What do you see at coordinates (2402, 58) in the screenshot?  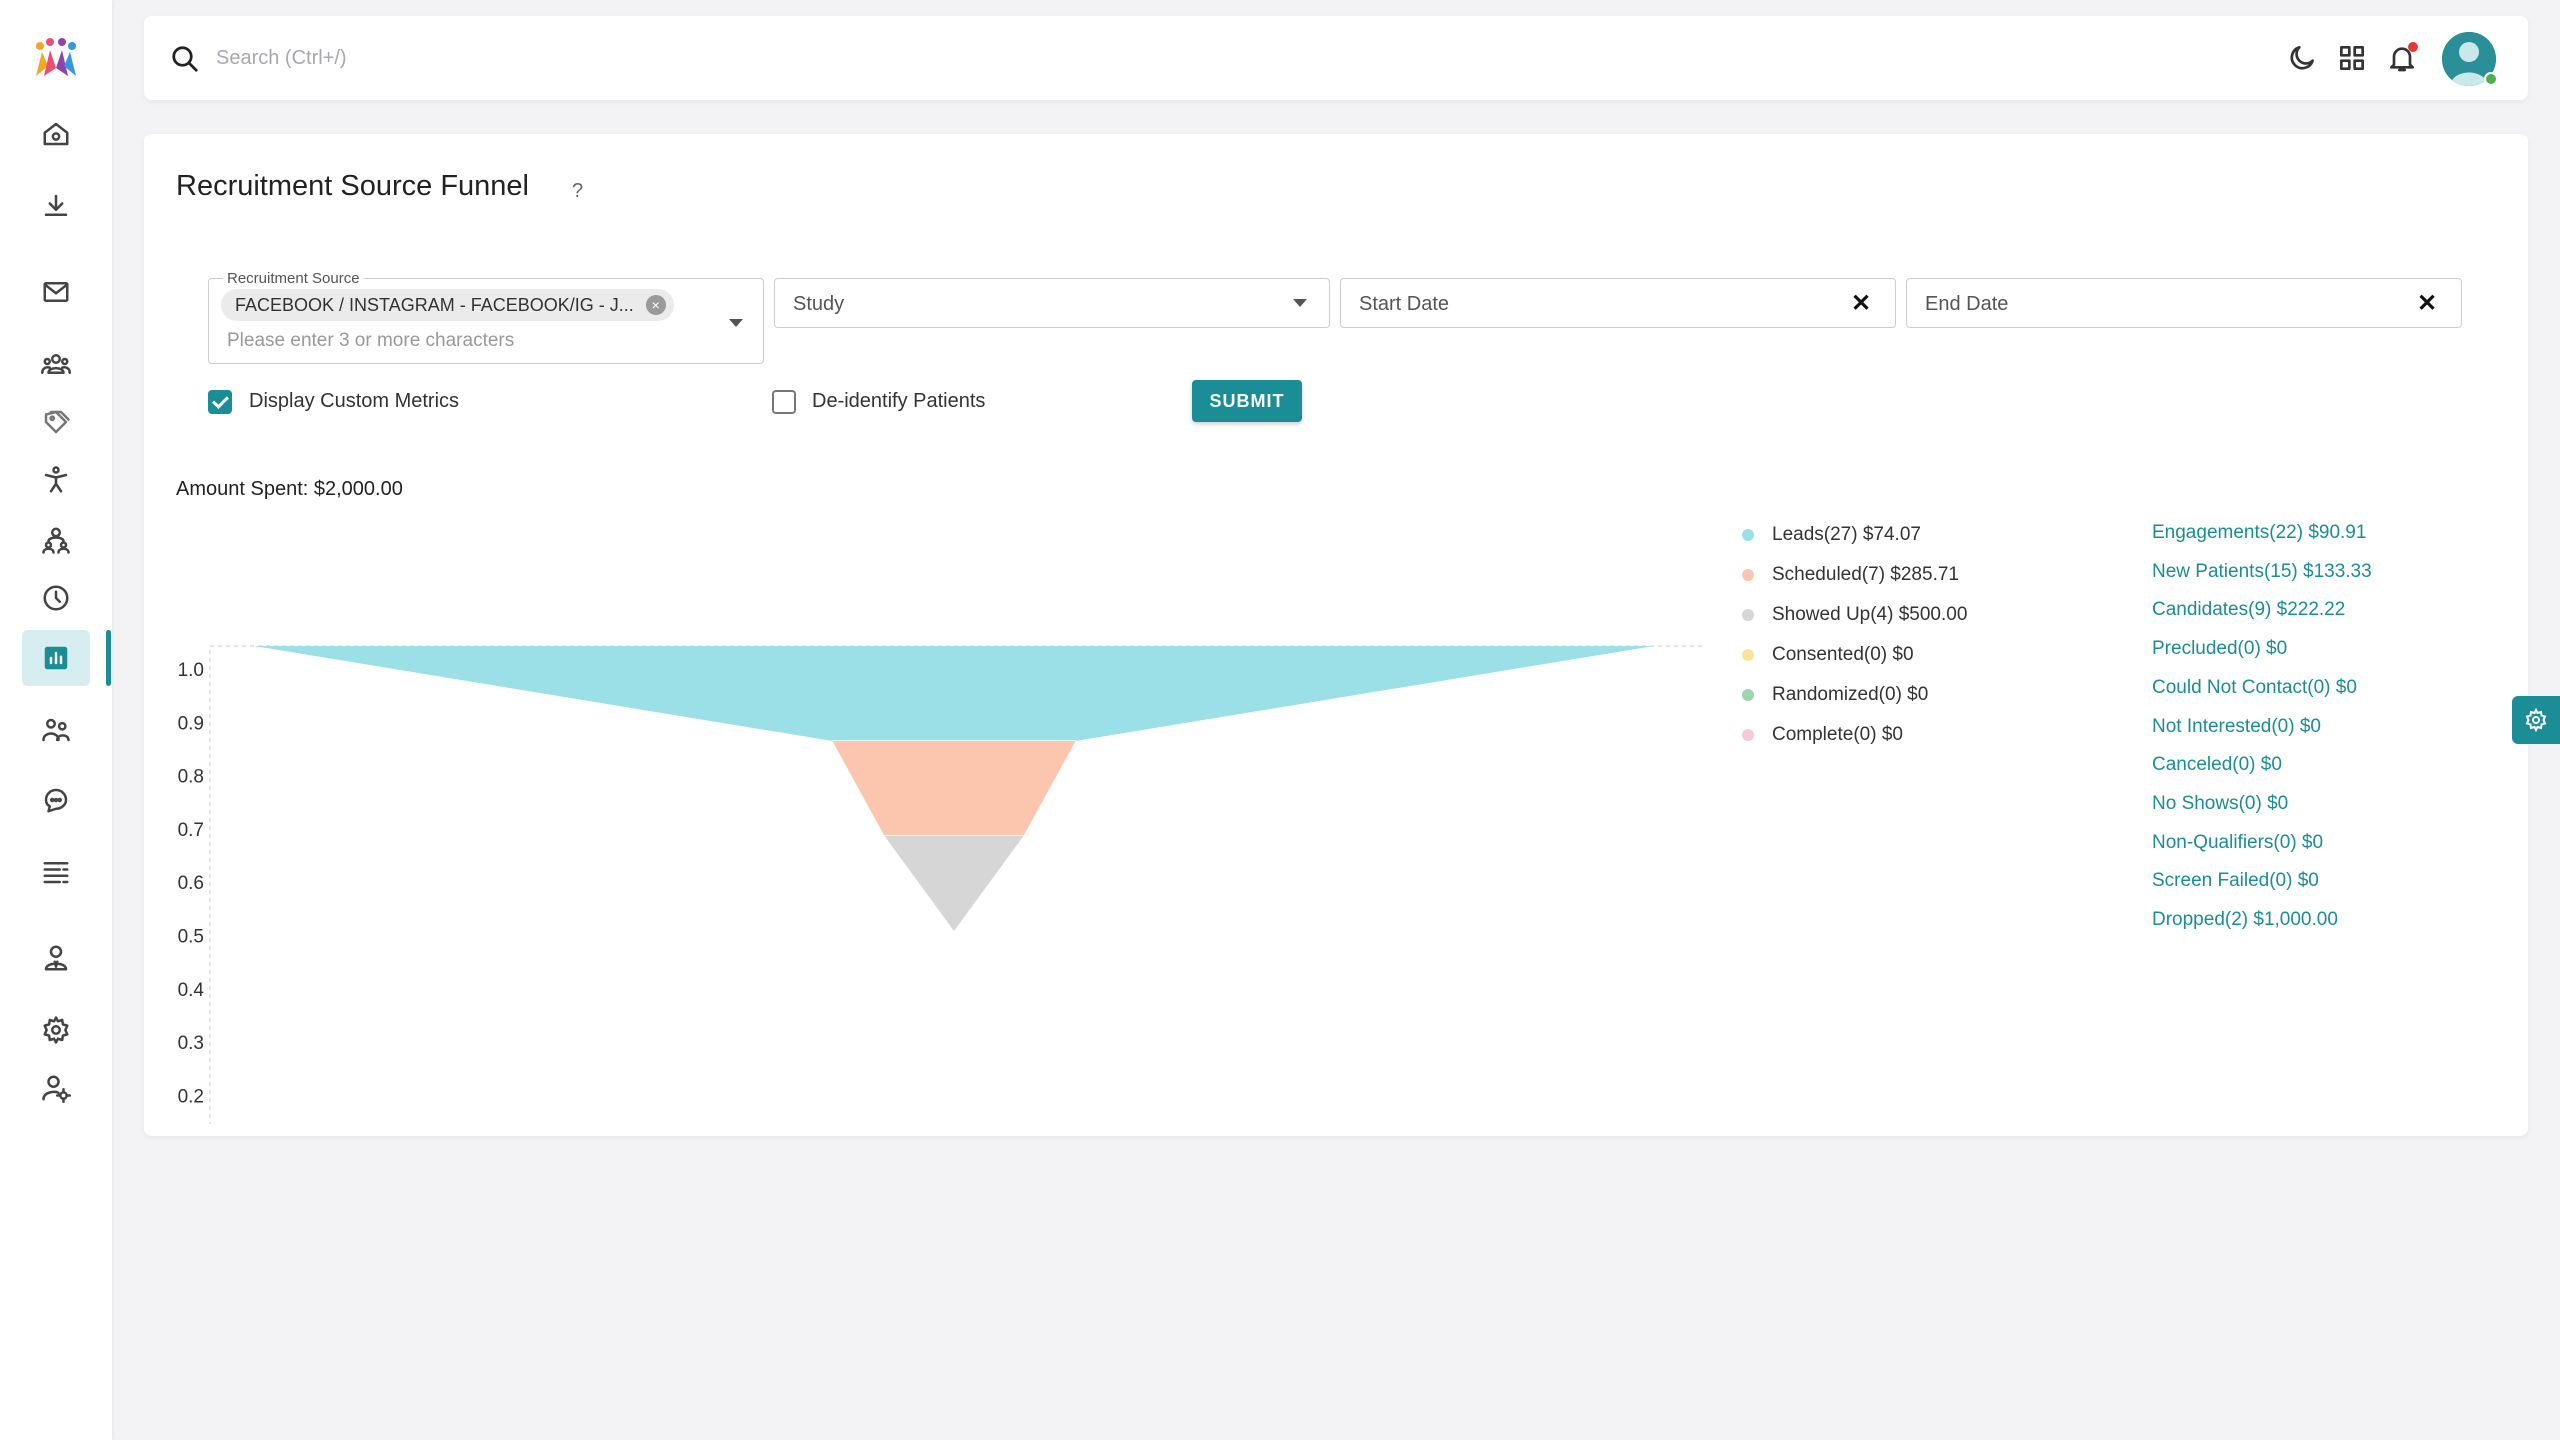 I see `notifications-button` at bounding box center [2402, 58].